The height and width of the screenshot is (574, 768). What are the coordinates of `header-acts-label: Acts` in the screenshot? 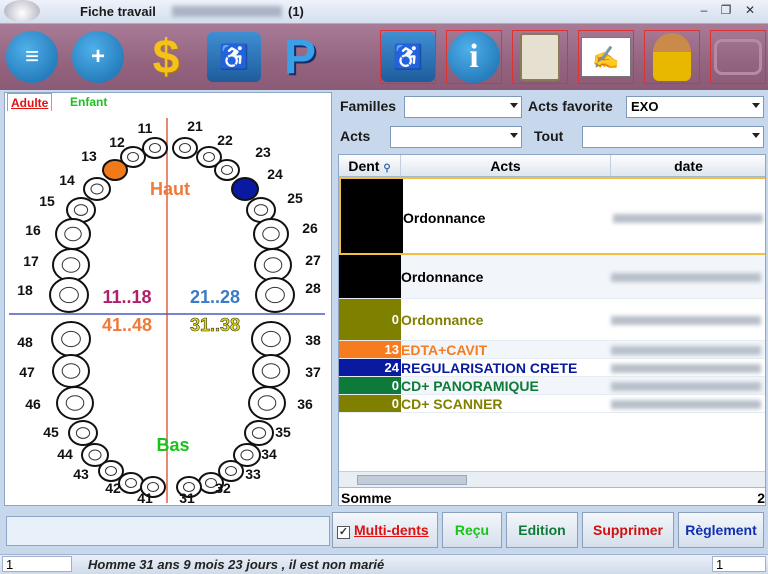 It's located at (505, 166).